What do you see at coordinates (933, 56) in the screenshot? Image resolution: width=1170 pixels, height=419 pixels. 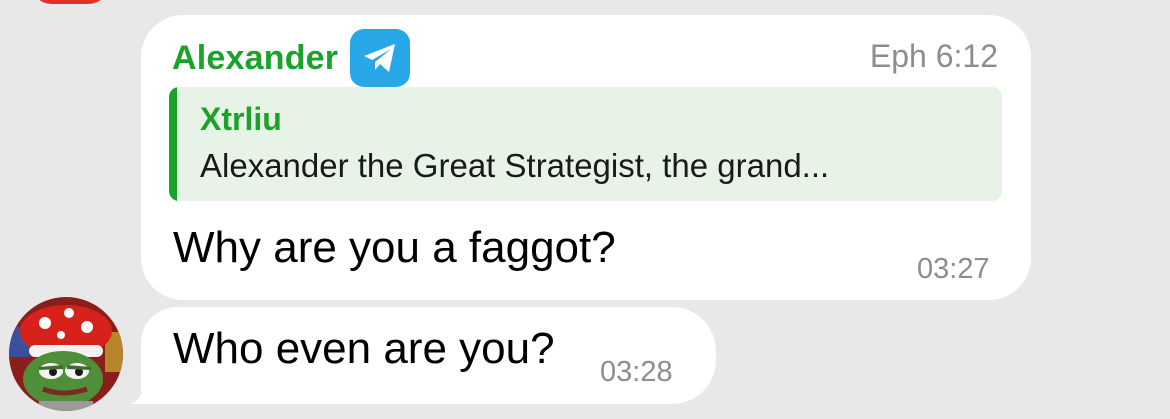 I see `header-timestamp: Eph 6:12` at bounding box center [933, 56].